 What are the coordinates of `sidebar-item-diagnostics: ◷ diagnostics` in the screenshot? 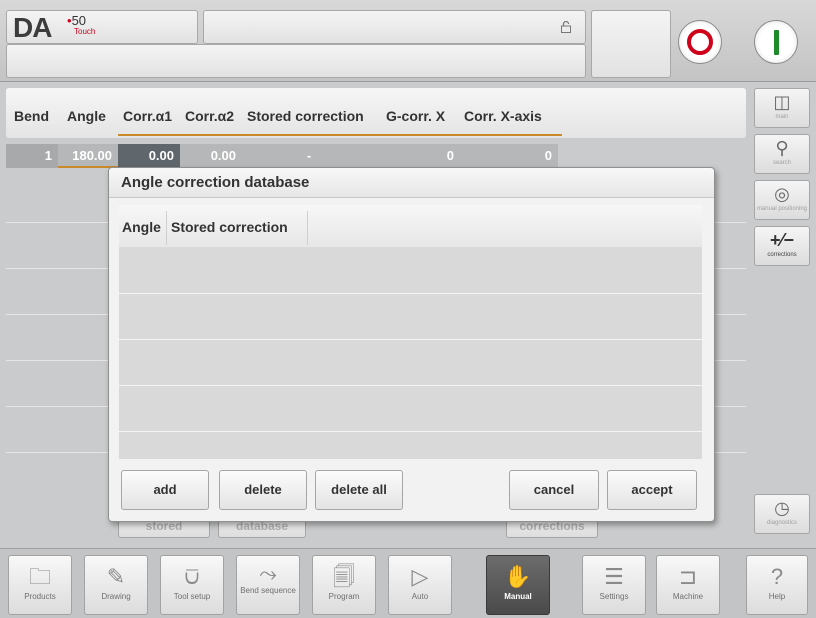 It's located at (782, 514).